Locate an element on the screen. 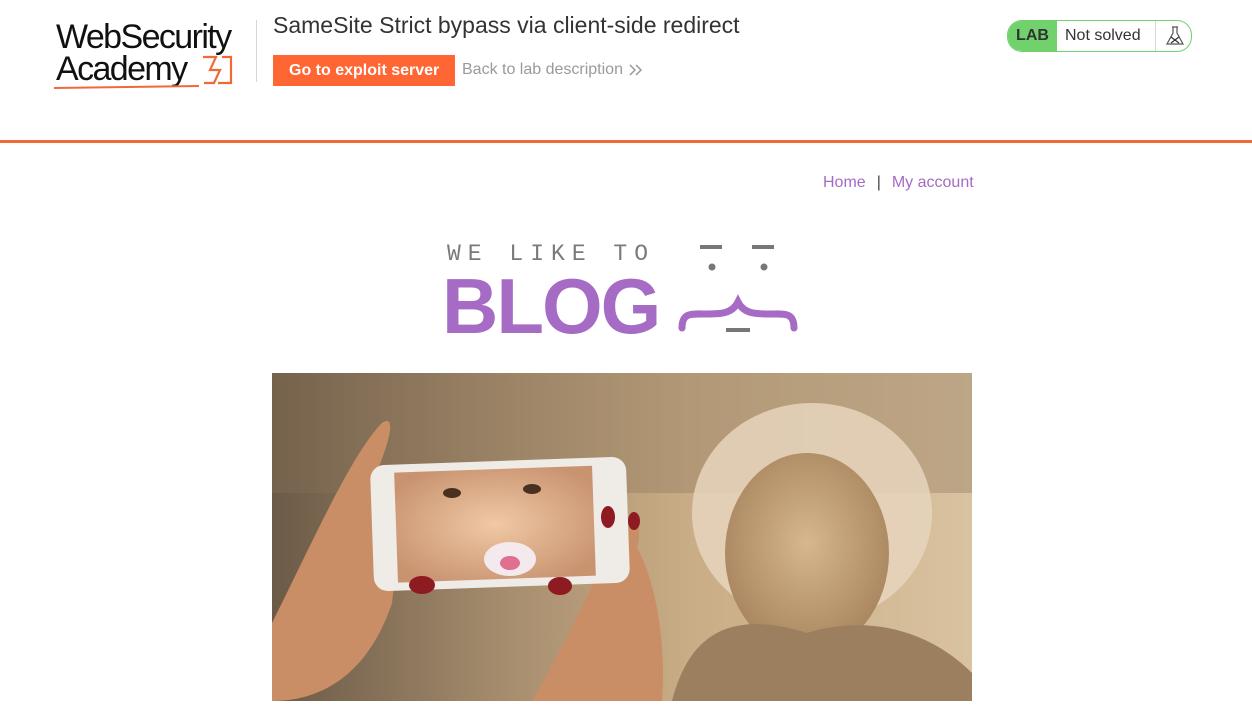  lab-badge: LAB is located at coordinates (1032, 36).